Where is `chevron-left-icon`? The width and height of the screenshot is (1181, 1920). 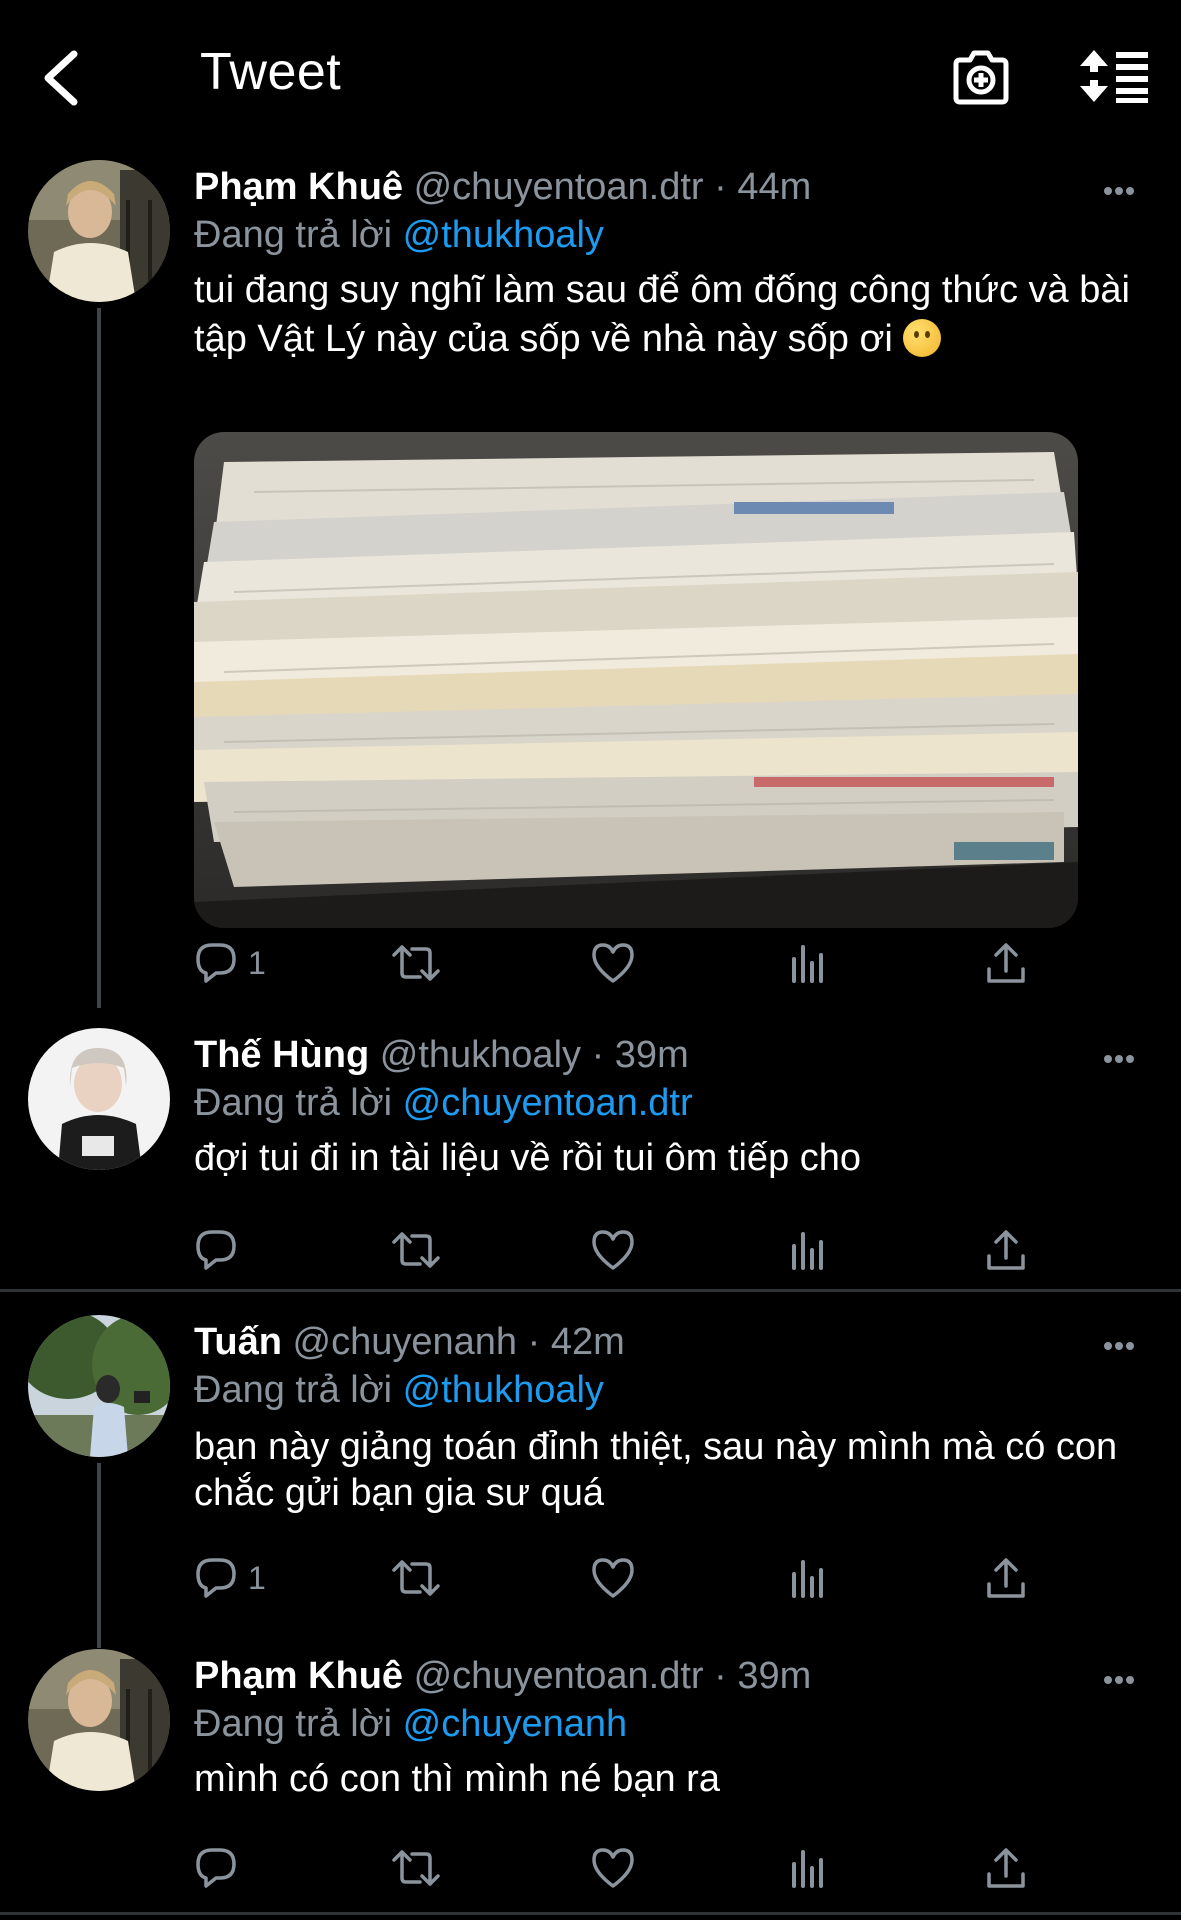
chevron-left-icon is located at coordinates (61, 78).